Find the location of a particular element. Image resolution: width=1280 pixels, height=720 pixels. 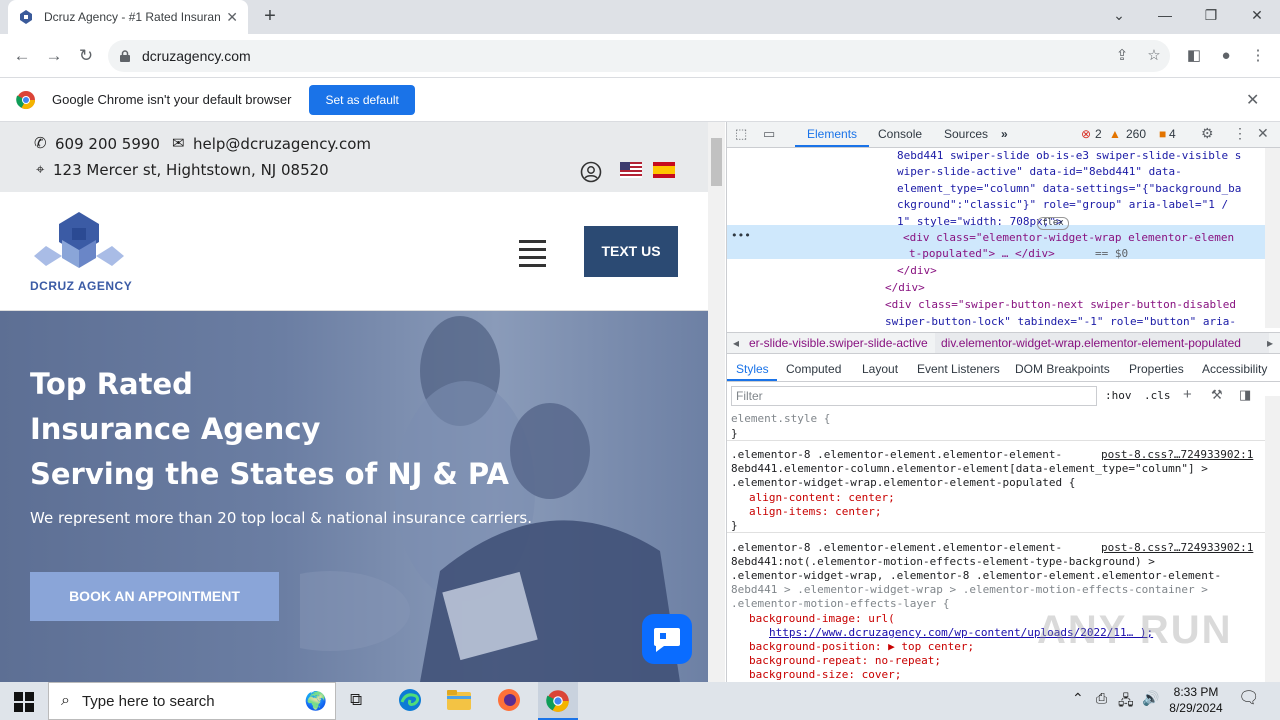

site-header: DCRUZ AGENCY TEXT US is located at coordinates (354, 251).